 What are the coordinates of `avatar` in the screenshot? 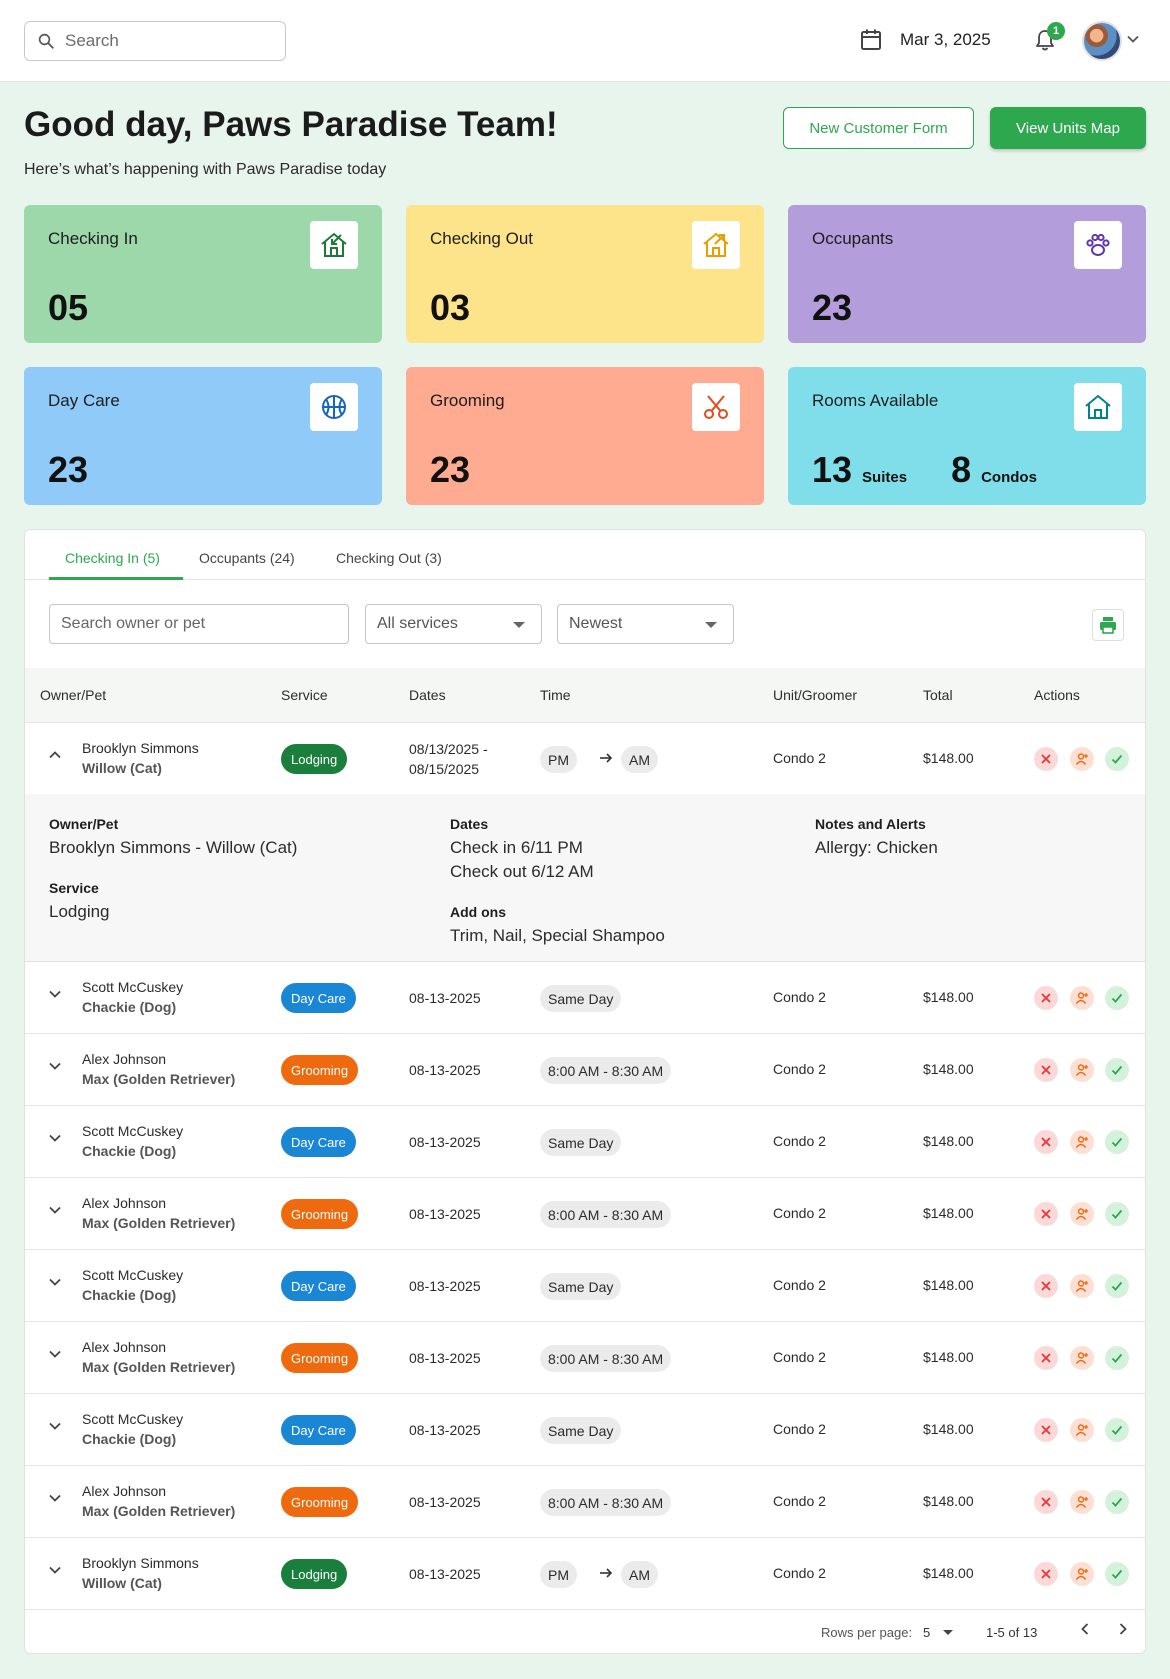 It's located at (1102, 41).